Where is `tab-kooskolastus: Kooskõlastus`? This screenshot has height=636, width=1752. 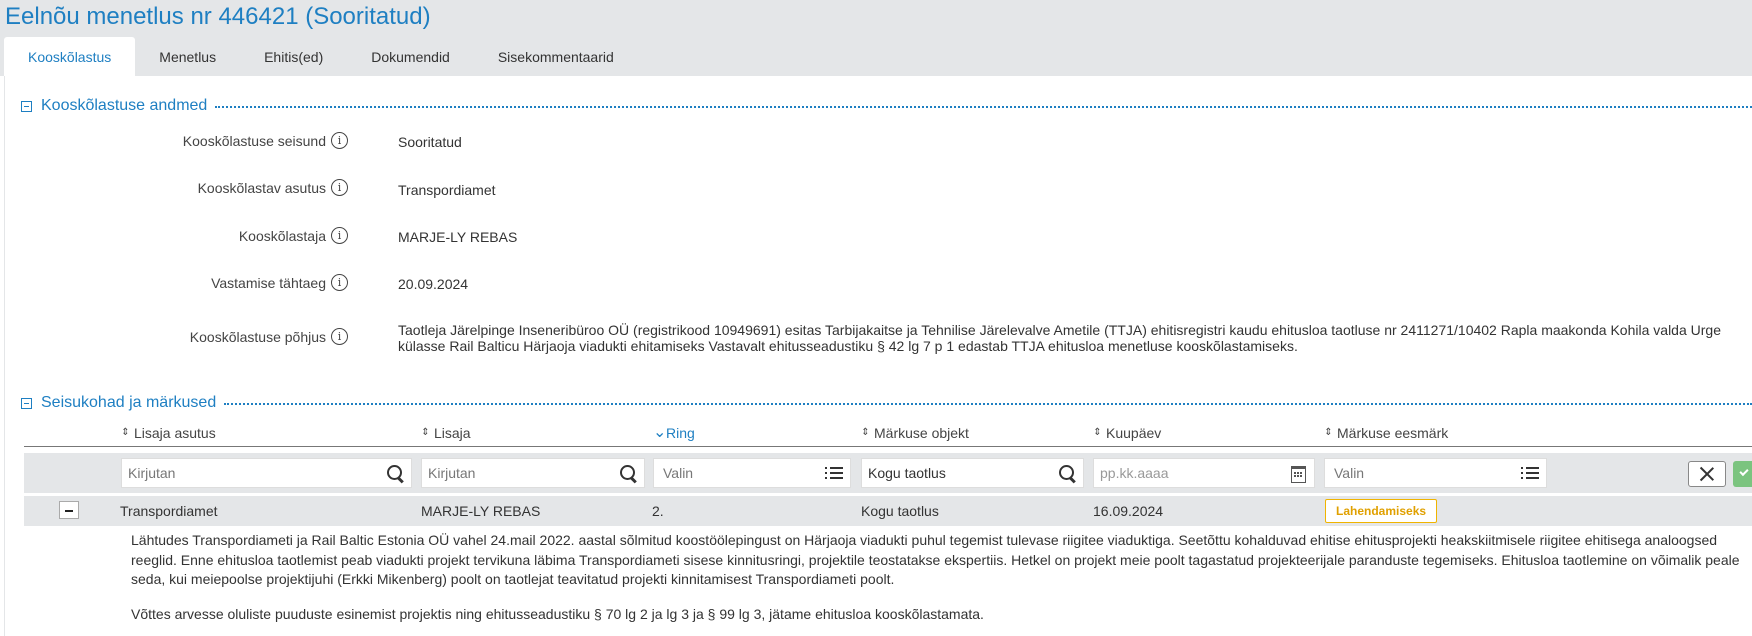 tab-kooskolastus: Kooskõlastus is located at coordinates (70, 56).